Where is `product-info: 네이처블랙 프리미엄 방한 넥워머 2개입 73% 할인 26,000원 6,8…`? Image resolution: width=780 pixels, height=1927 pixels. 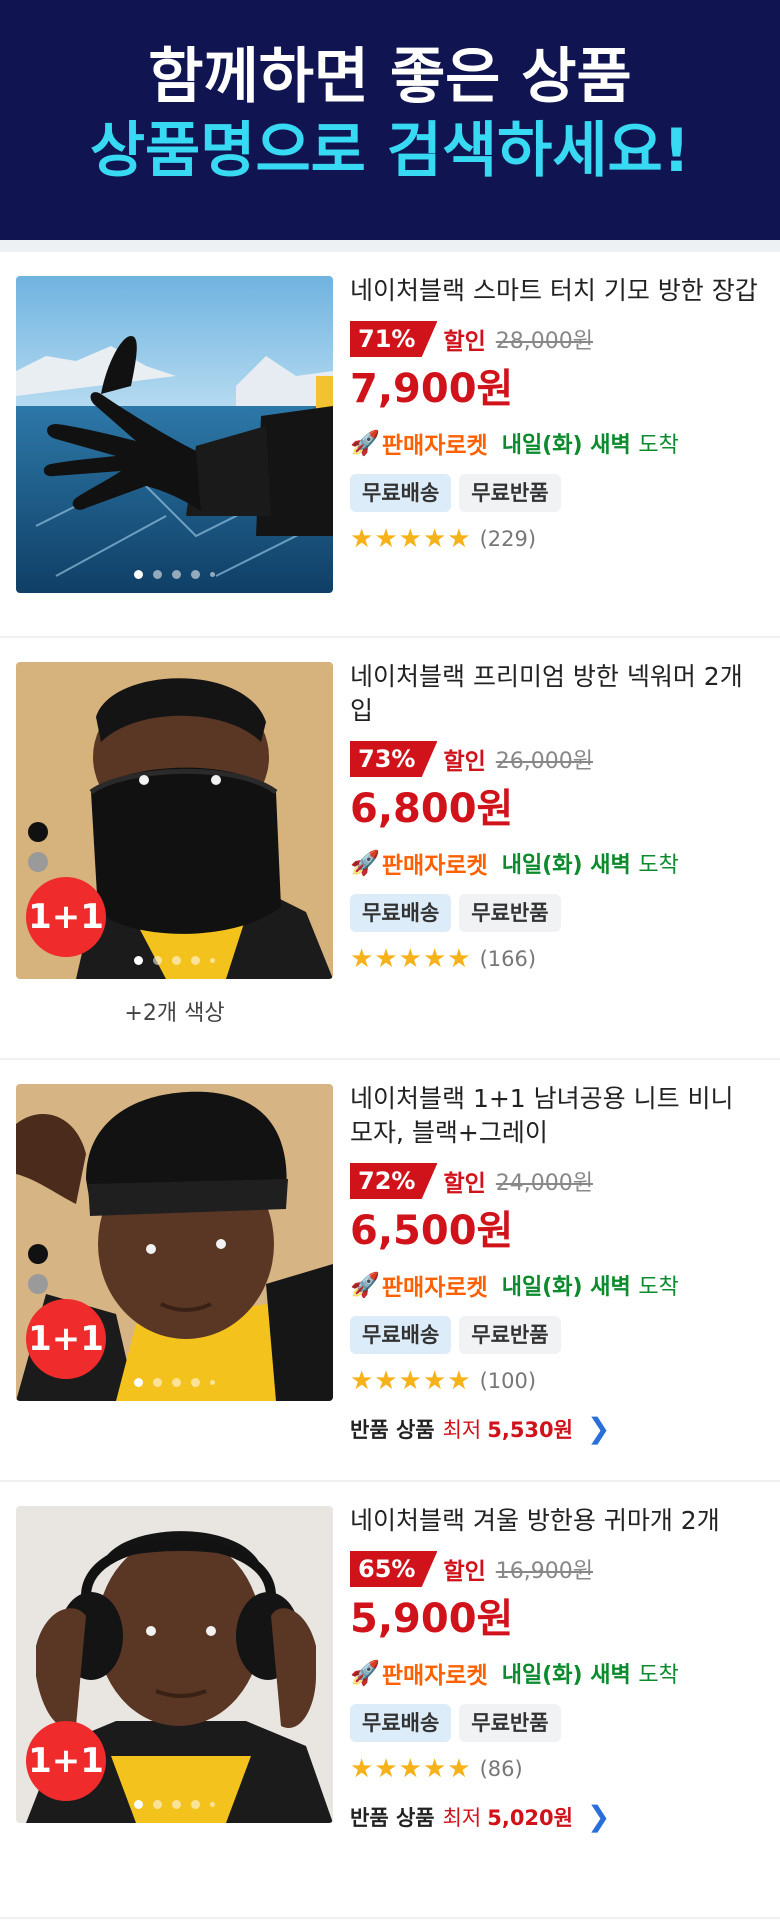 product-info: 네이처블랙 프리미엄 방한 넥워머 2개입 73% 할인 26,000원 6,8… is located at coordinates (557, 816).